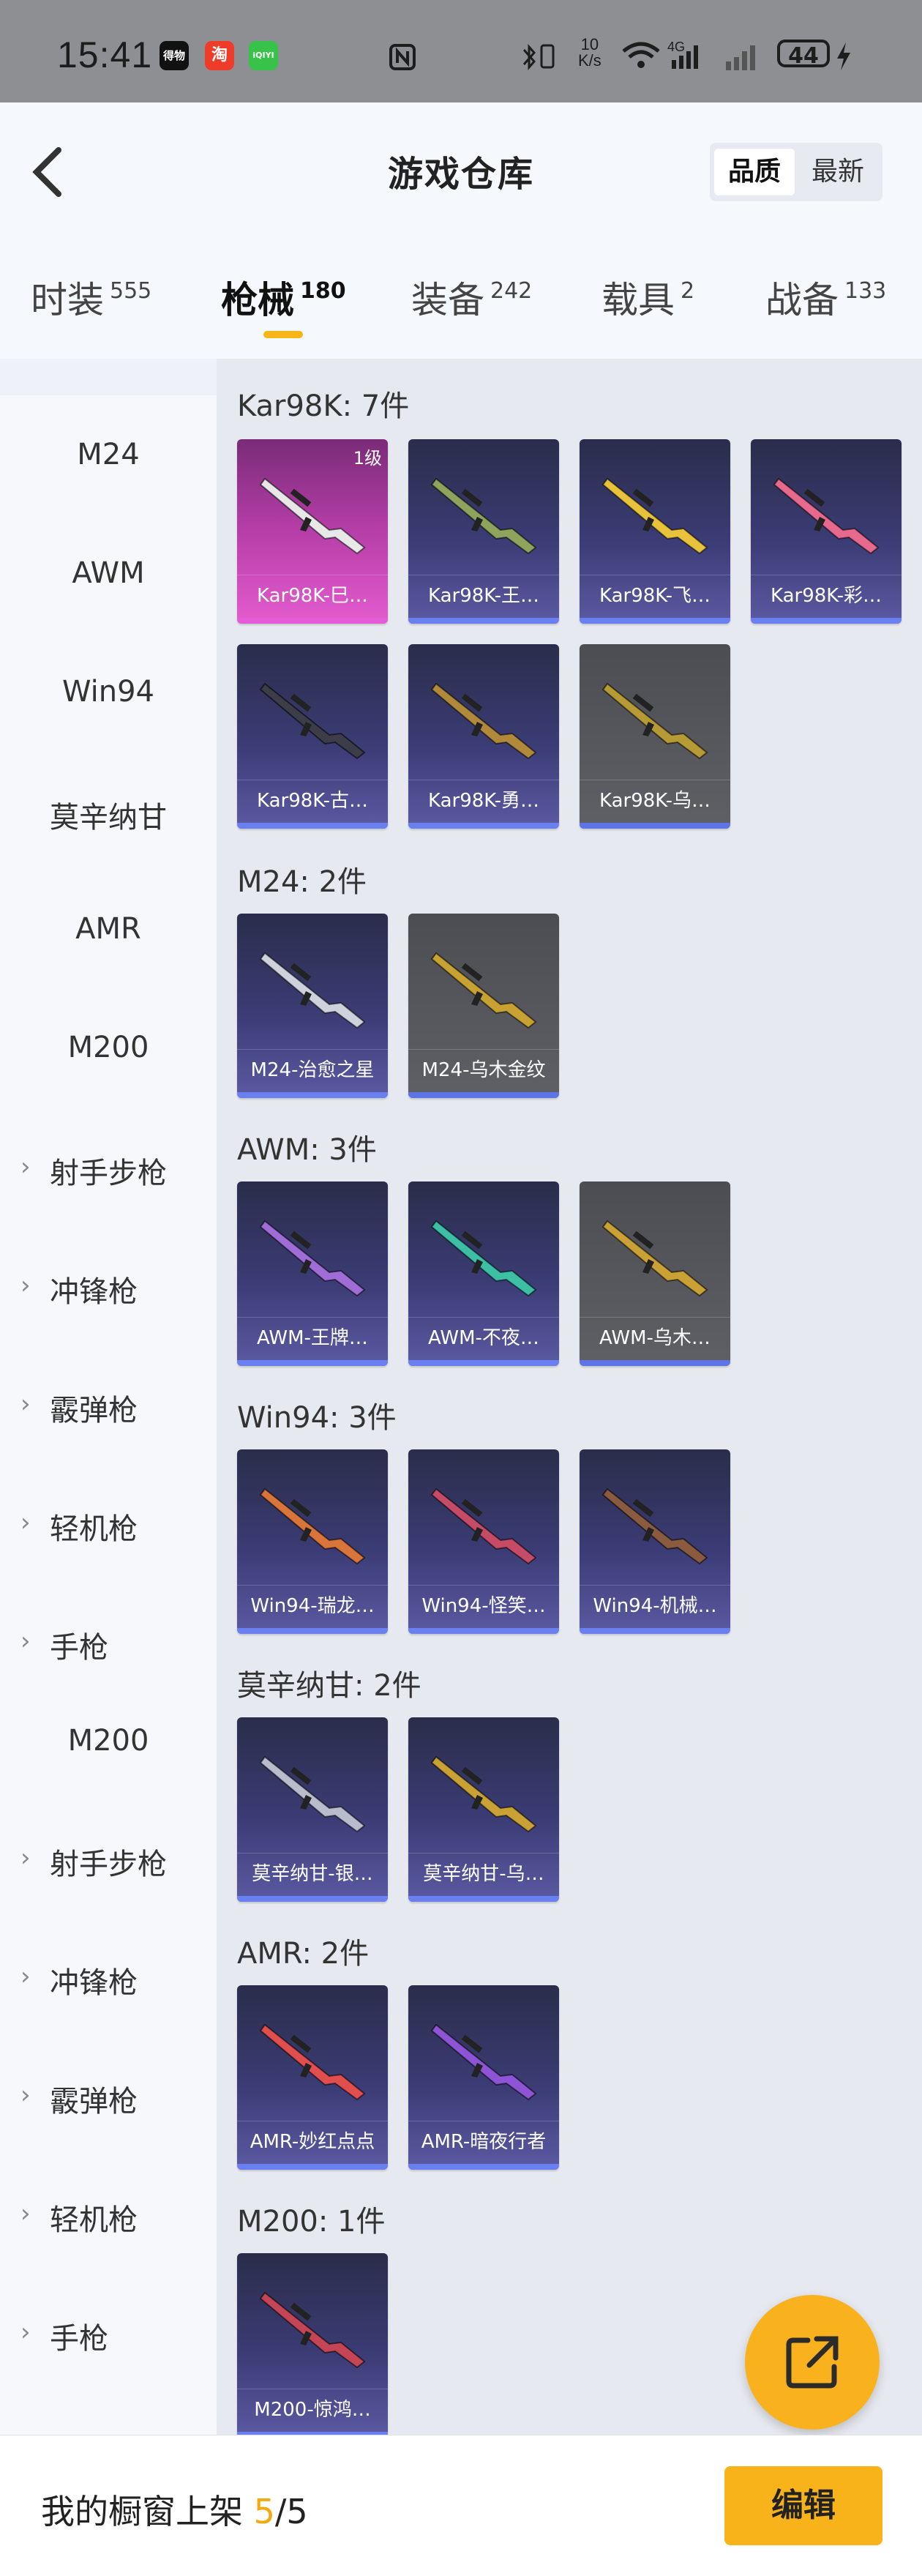 This screenshot has width=922, height=2576. Describe the element at coordinates (105, 54) in the screenshot. I see `status-time: 15:41` at that location.